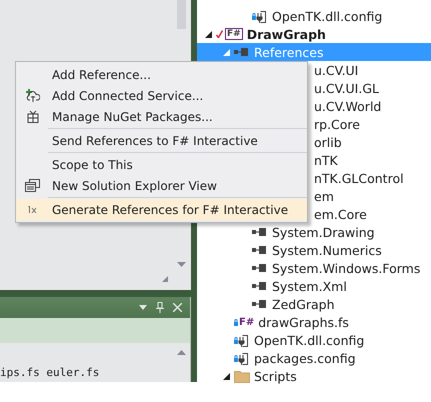  What do you see at coordinates (346, 268) in the screenshot?
I see `item-label: System.Windows.Forms` at bounding box center [346, 268].